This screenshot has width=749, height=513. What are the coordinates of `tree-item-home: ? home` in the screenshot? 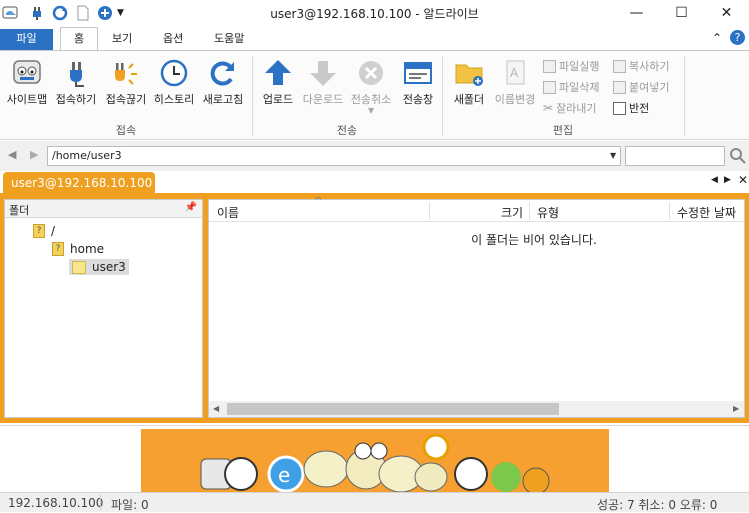 It's located at (78, 249).